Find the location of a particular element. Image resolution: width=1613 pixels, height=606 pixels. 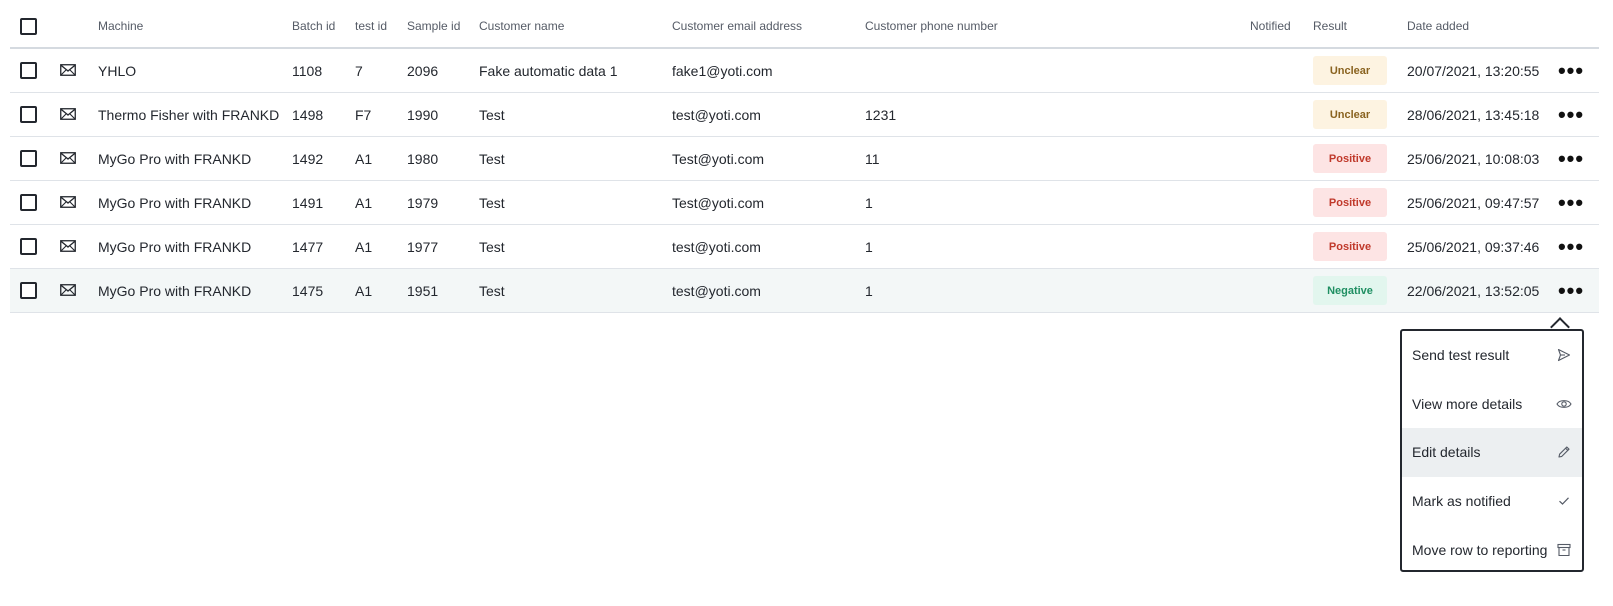

header-sample-id: Sample id is located at coordinates (433, 26).